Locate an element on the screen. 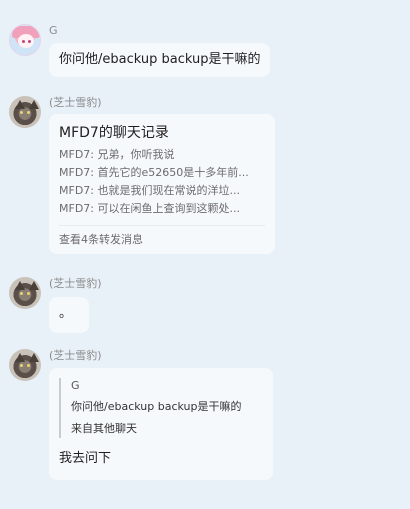 Image resolution: width=410 pixels, height=509 pixels. quote-text: 你问他/ebackup backup是干嘛的 is located at coordinates (156, 406).